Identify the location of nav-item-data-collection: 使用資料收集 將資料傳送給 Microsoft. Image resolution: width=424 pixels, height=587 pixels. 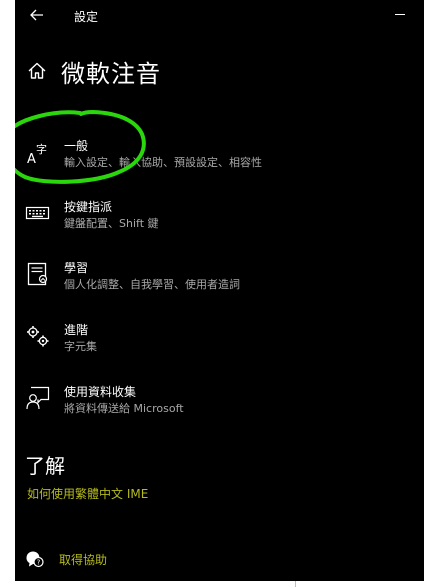
(220, 403).